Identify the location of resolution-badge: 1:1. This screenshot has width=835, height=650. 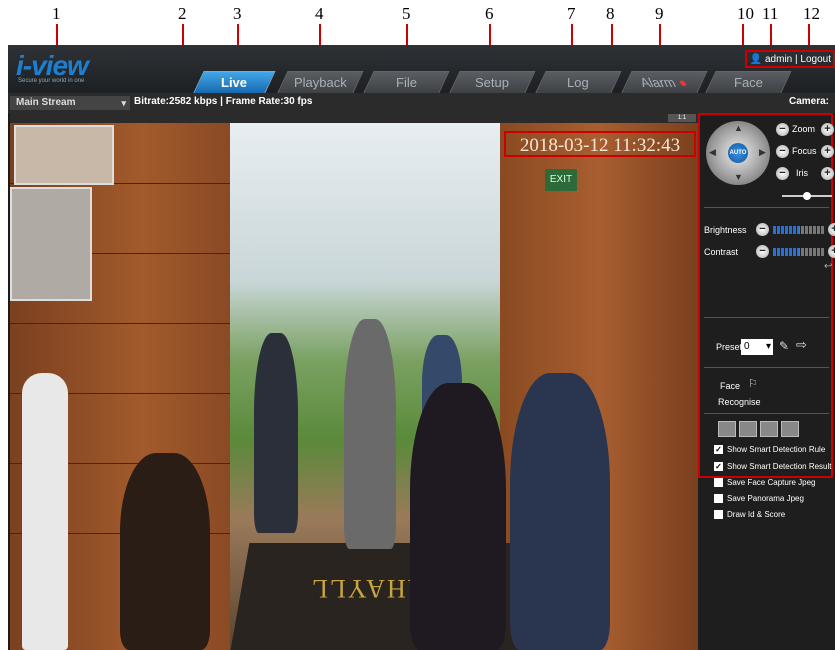
(682, 118).